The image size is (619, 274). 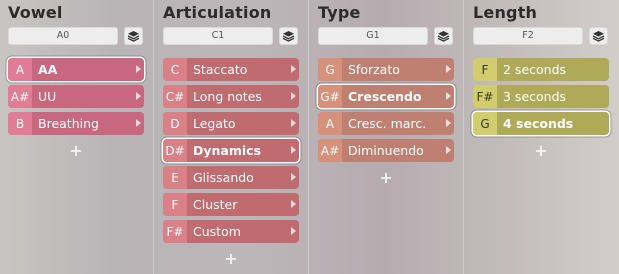 I want to click on item-label: 3 seconds, so click(x=535, y=96).